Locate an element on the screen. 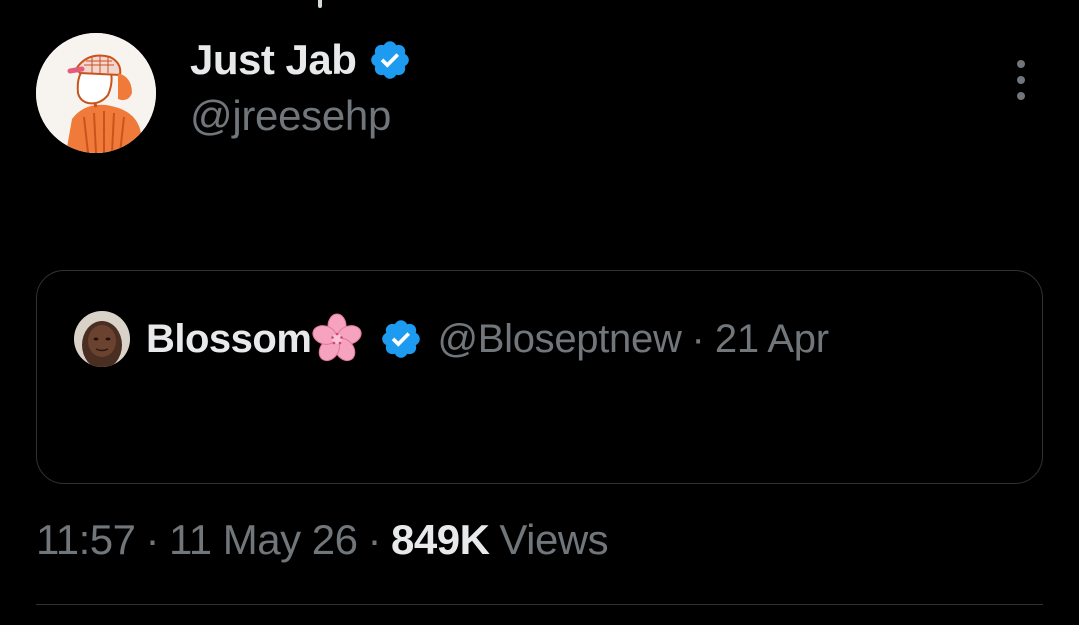  more-options-icon is located at coordinates (1021, 80).